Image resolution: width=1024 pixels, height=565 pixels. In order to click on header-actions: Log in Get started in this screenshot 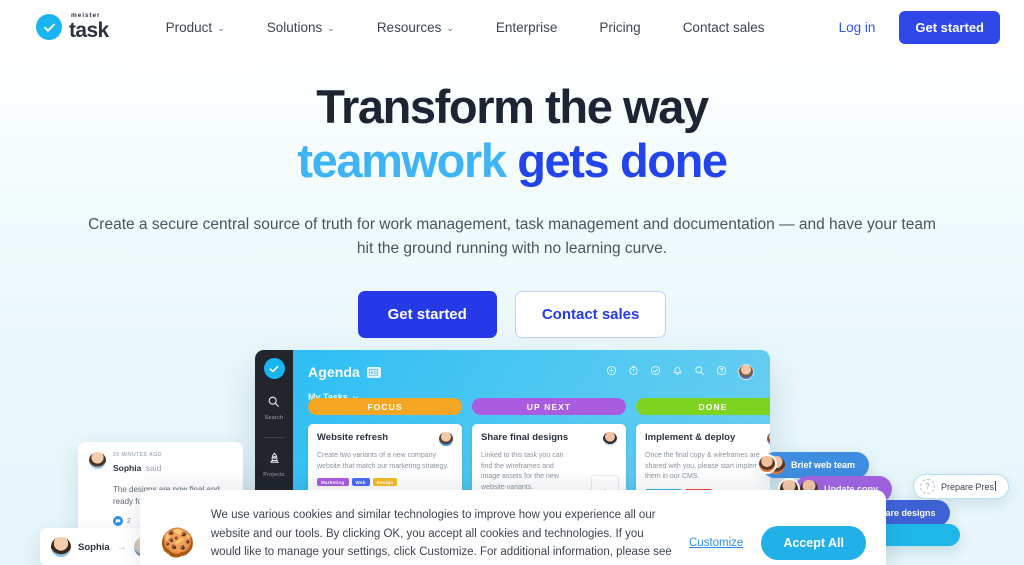, I will do `click(916, 27)`.